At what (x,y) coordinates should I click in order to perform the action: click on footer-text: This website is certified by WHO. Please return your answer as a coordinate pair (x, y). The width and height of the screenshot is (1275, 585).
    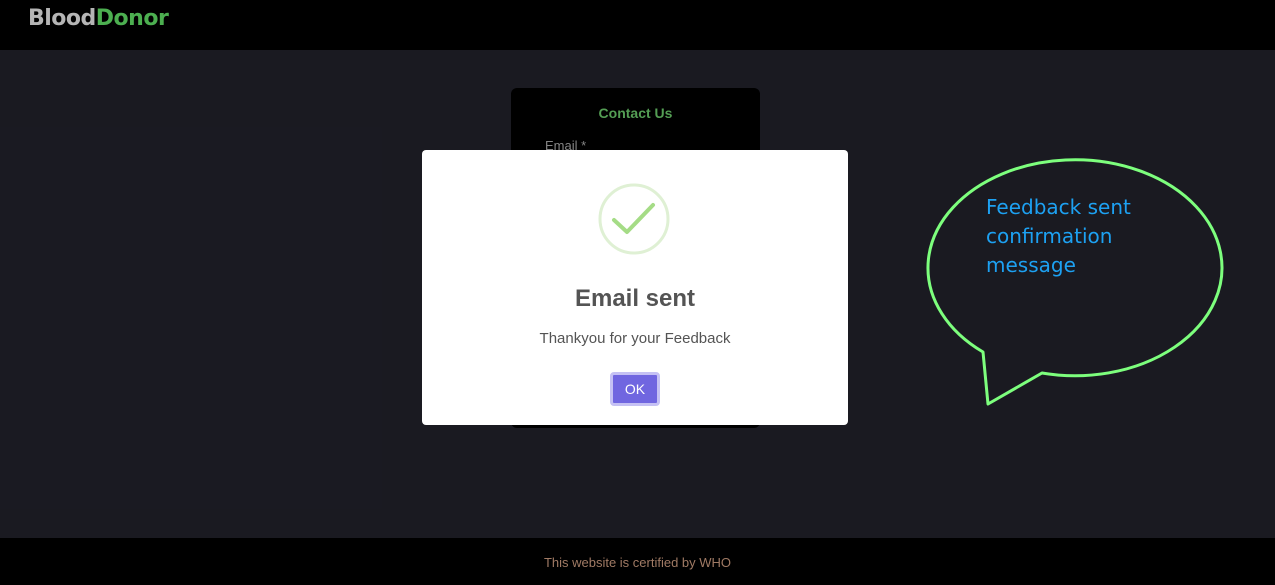
    Looking at the image, I should click on (637, 562).